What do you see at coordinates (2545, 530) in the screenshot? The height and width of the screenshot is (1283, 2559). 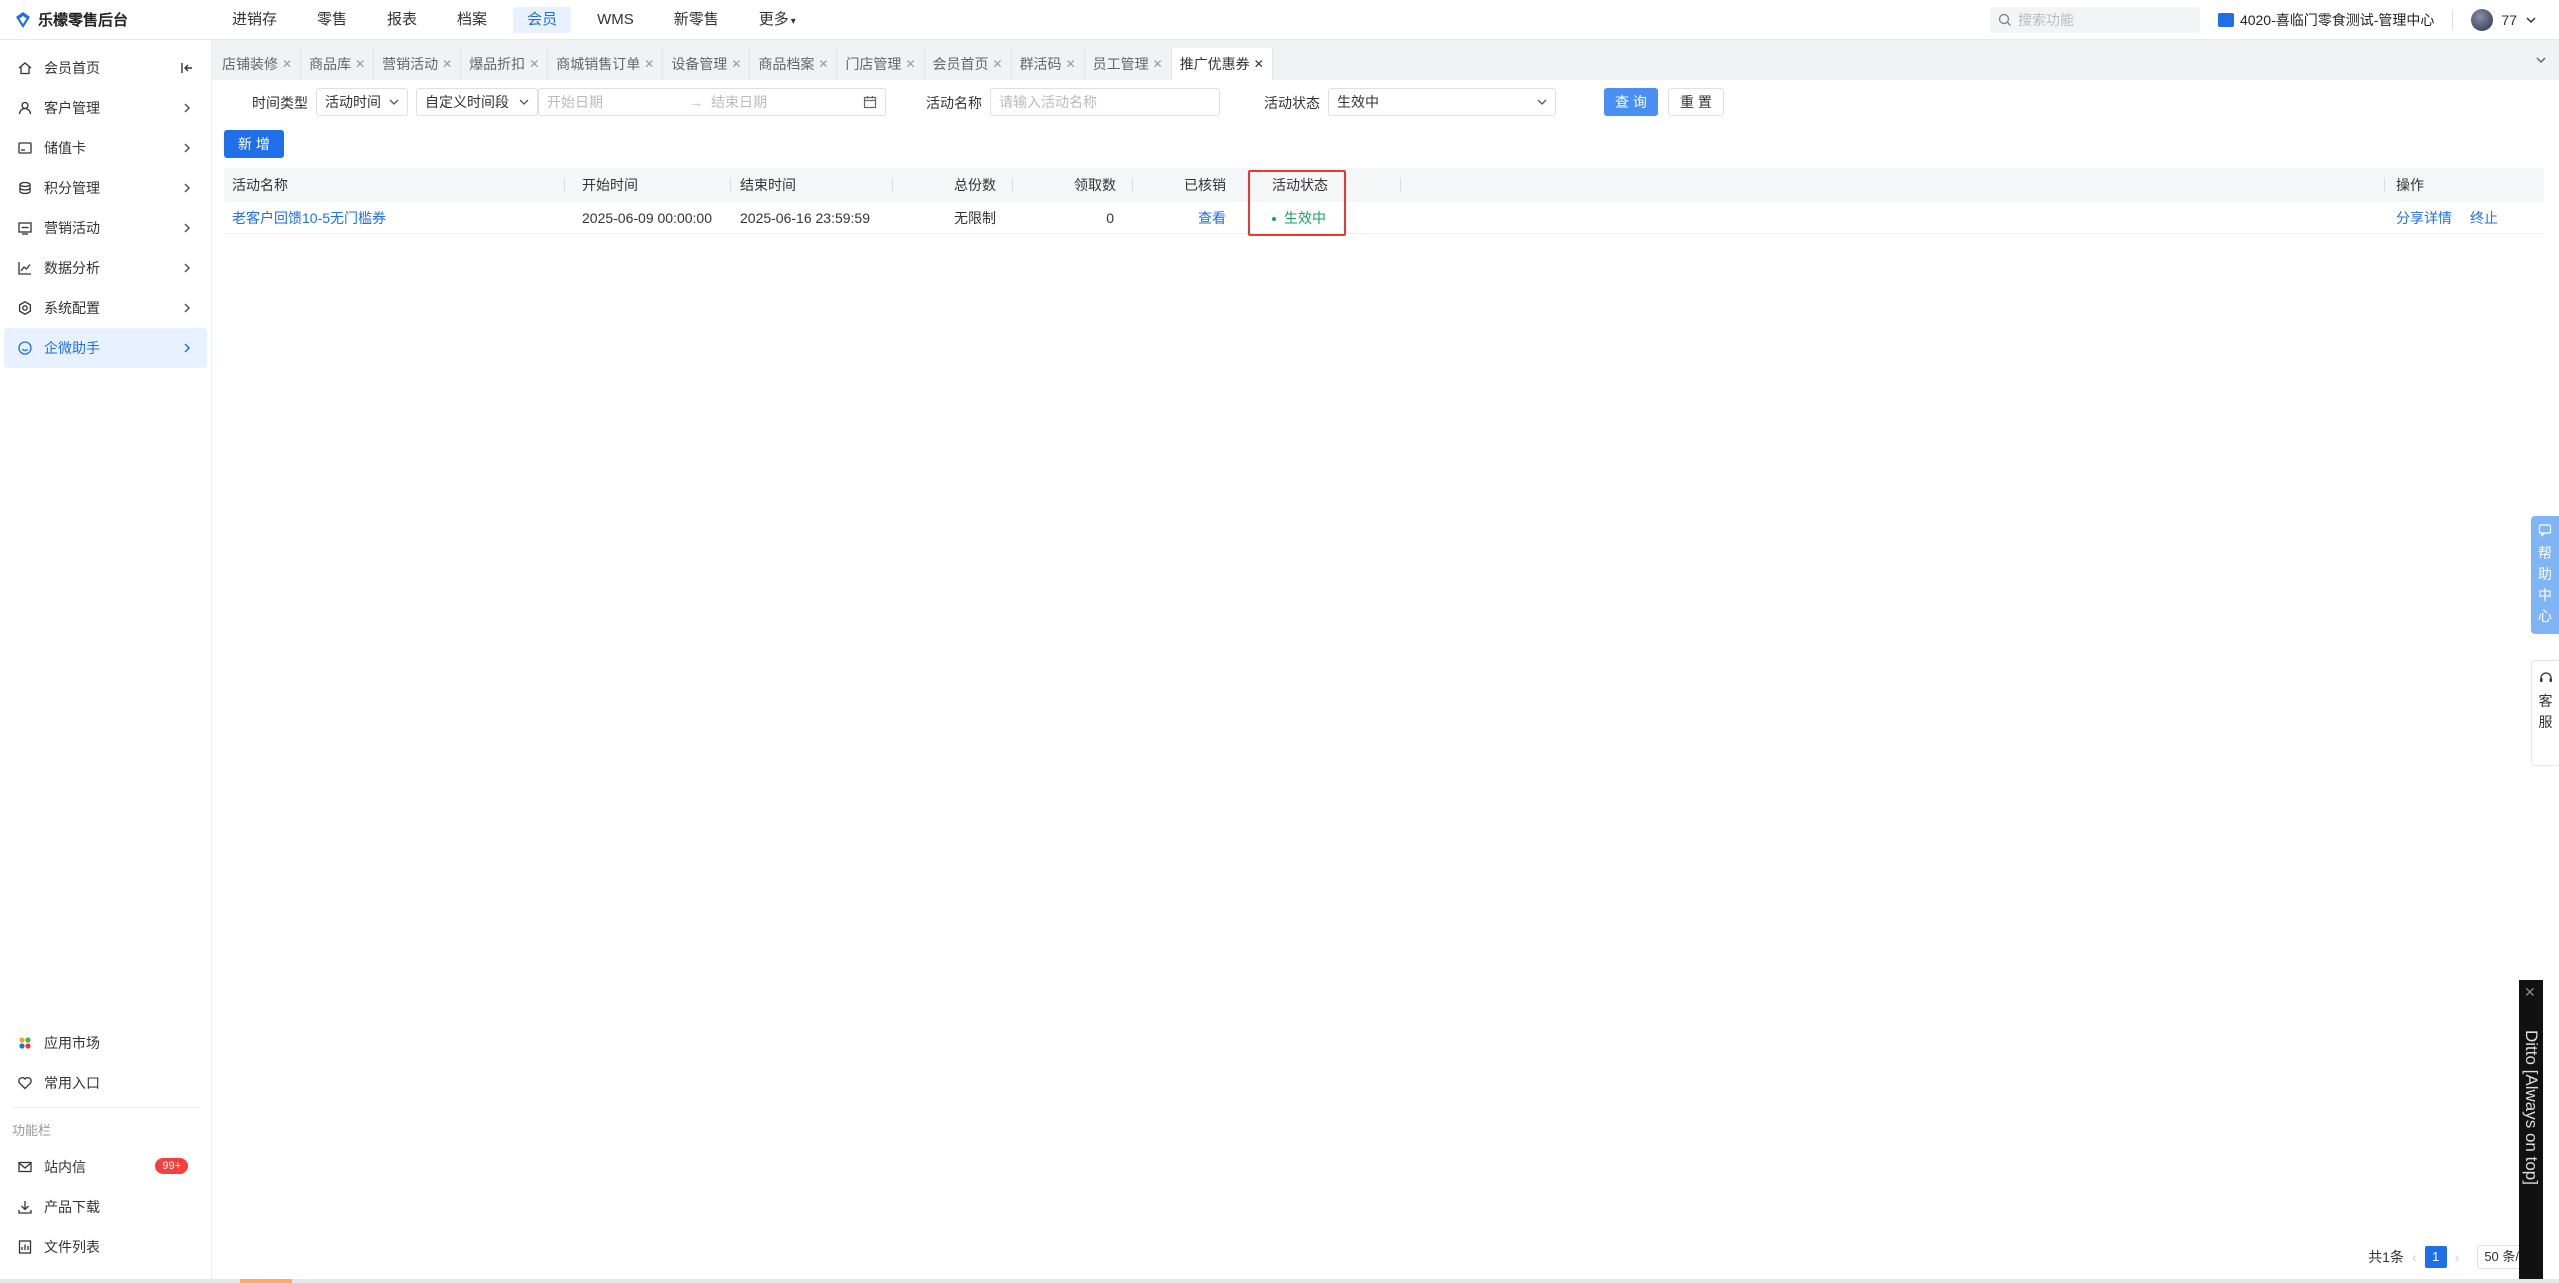 I see `message-icon` at bounding box center [2545, 530].